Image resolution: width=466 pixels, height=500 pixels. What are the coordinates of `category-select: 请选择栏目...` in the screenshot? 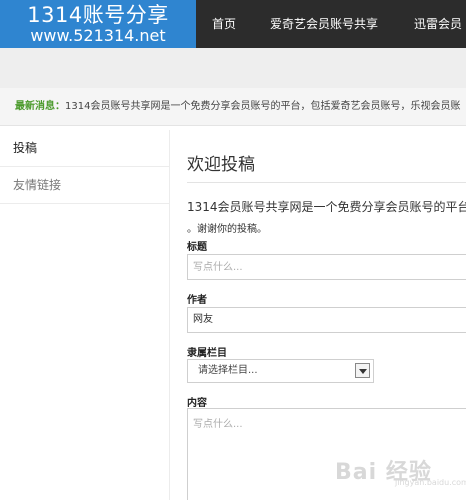 It's located at (280, 371).